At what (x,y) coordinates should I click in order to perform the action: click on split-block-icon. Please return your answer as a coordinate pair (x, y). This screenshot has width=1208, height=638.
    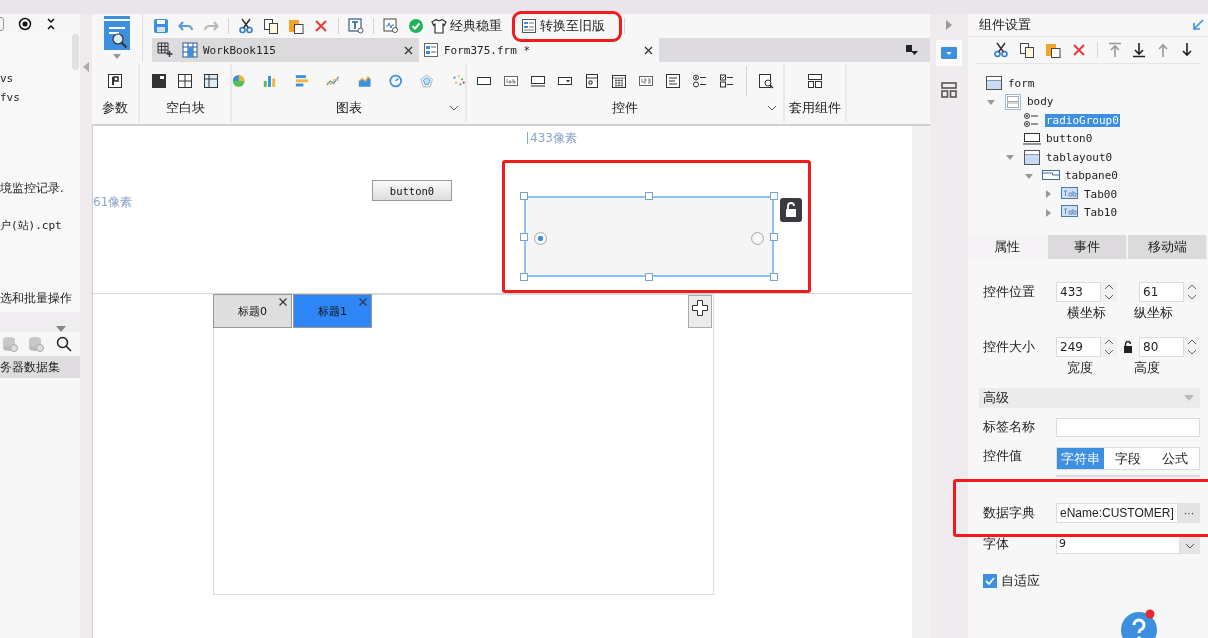
    Looking at the image, I should click on (185, 81).